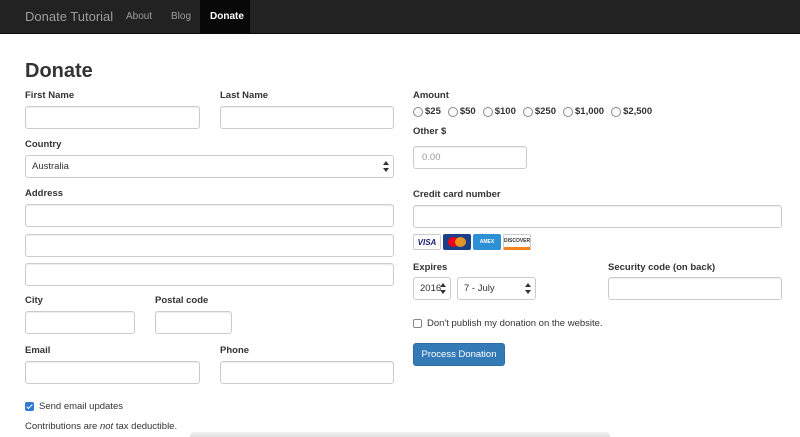 The image size is (800, 437). Describe the element at coordinates (695, 288) in the screenshot. I see `security-code-field` at that location.